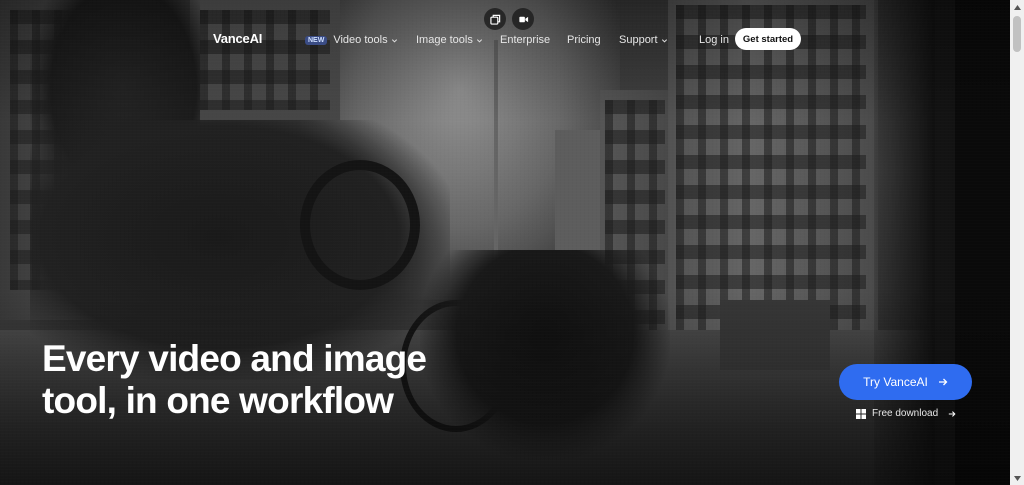 Image resolution: width=1024 pixels, height=485 pixels. Describe the element at coordinates (714, 40) in the screenshot. I see `login-link: Log in` at that location.